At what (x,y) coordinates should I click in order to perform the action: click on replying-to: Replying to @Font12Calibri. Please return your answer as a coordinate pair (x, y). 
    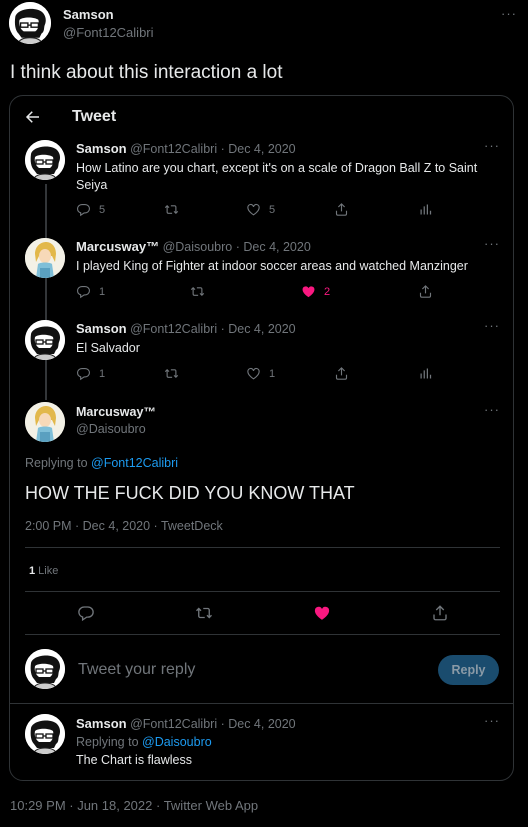
    Looking at the image, I should click on (101, 463).